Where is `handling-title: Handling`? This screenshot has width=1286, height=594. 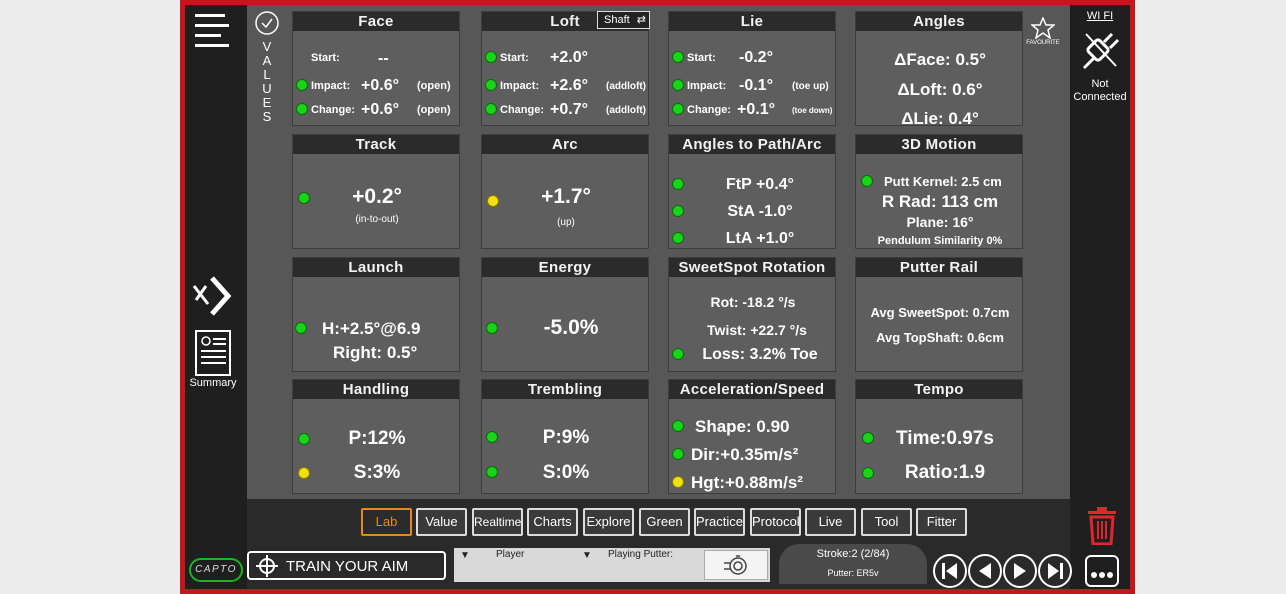 handling-title: Handling is located at coordinates (376, 389).